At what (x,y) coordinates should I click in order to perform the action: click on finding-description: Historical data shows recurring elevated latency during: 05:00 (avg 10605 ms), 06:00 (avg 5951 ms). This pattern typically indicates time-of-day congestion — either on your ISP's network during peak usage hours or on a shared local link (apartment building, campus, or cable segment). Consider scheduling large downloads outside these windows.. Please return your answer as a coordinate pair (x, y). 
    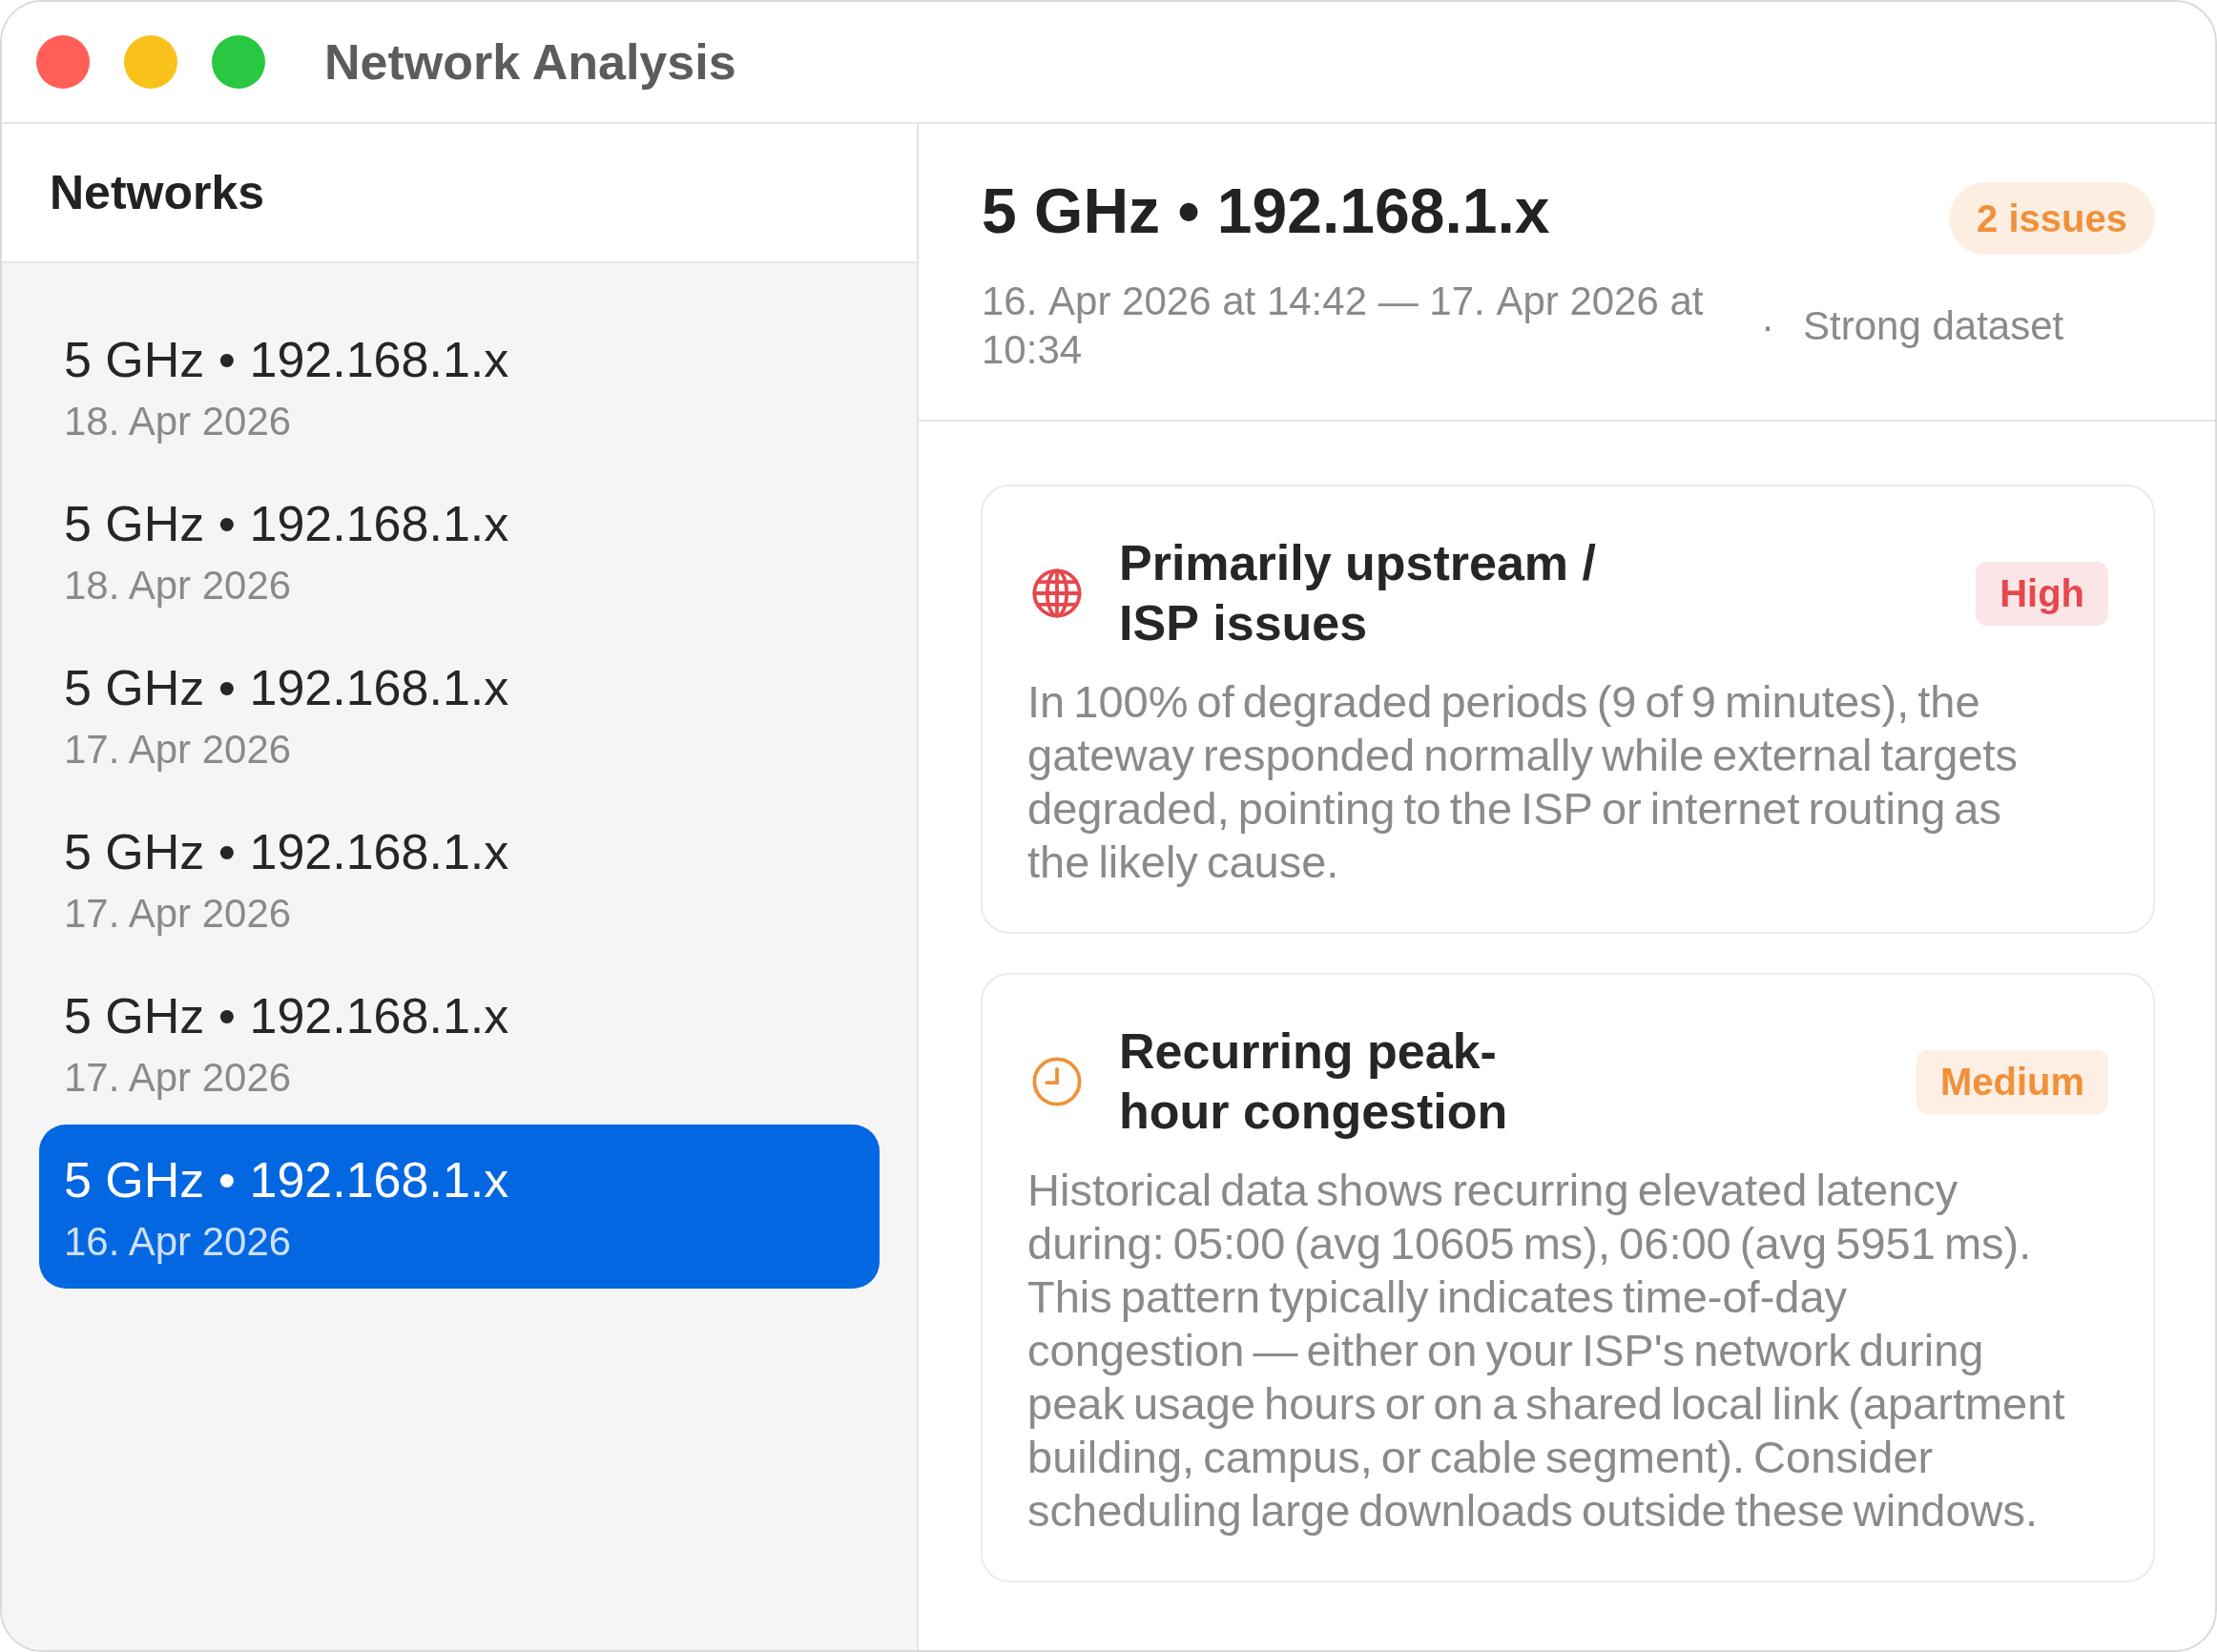
    Looking at the image, I should click on (1546, 1351).